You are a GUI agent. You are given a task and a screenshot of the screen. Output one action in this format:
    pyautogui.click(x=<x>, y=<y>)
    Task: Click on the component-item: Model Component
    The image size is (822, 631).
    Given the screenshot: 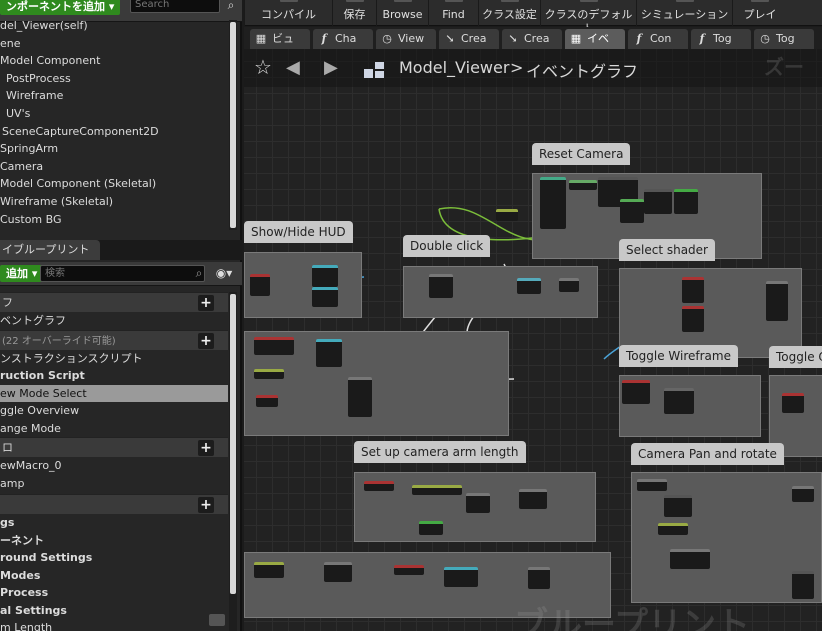 What is the action you would take?
    pyautogui.click(x=114, y=61)
    